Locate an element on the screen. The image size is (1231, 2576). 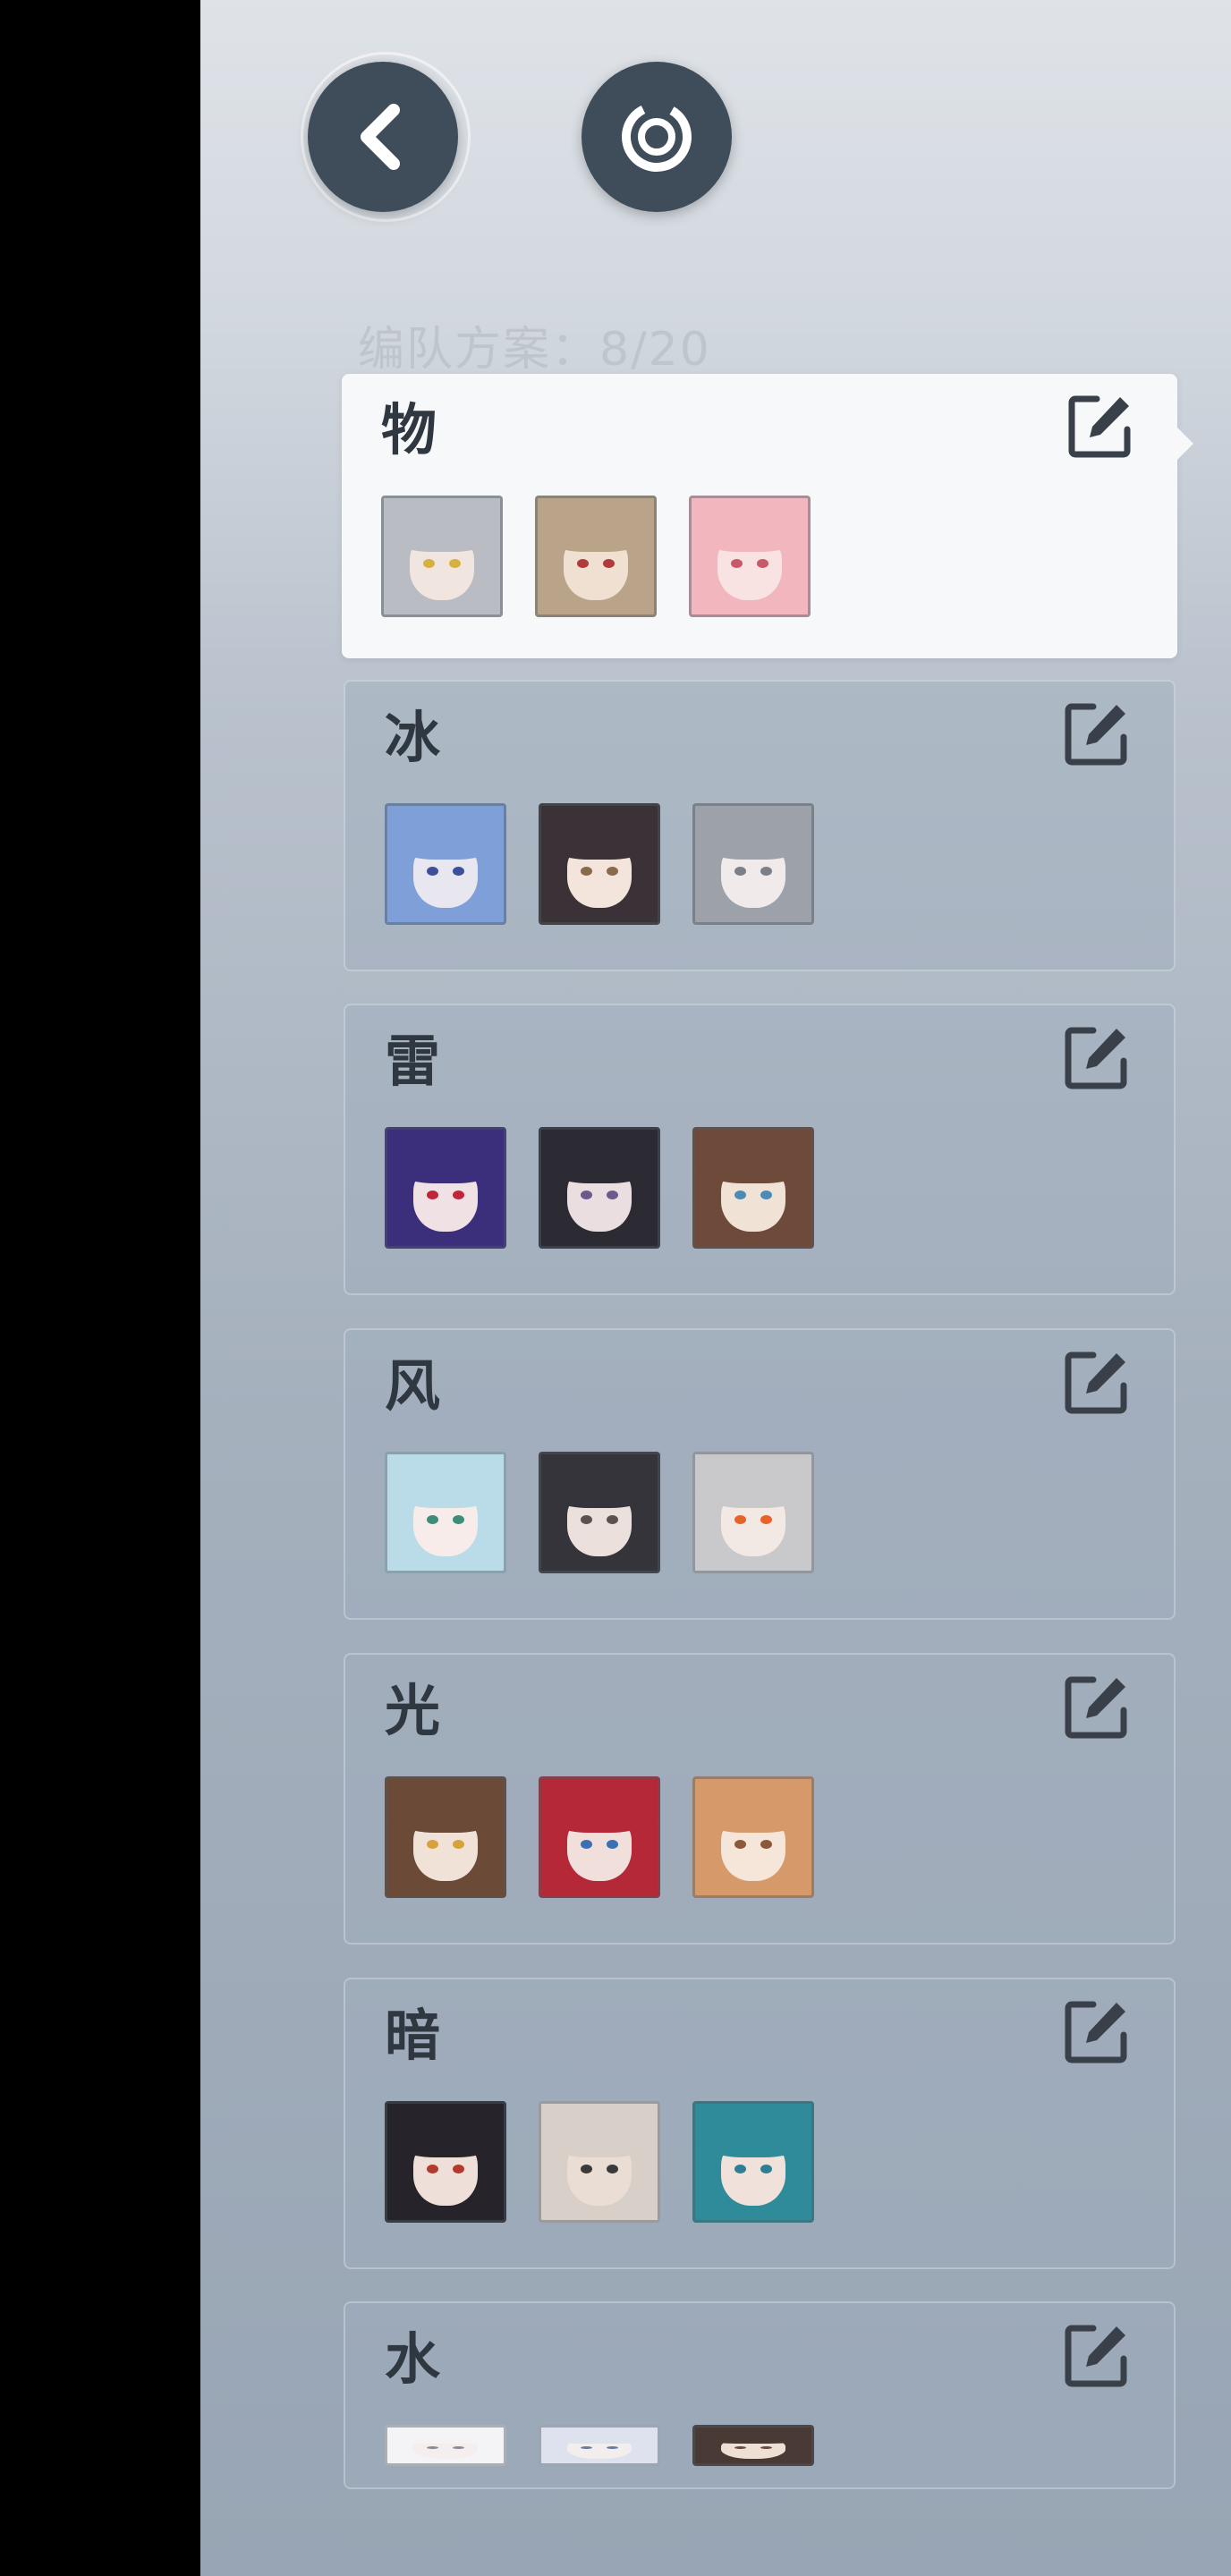
team-name: 风 is located at coordinates (413, 1386).